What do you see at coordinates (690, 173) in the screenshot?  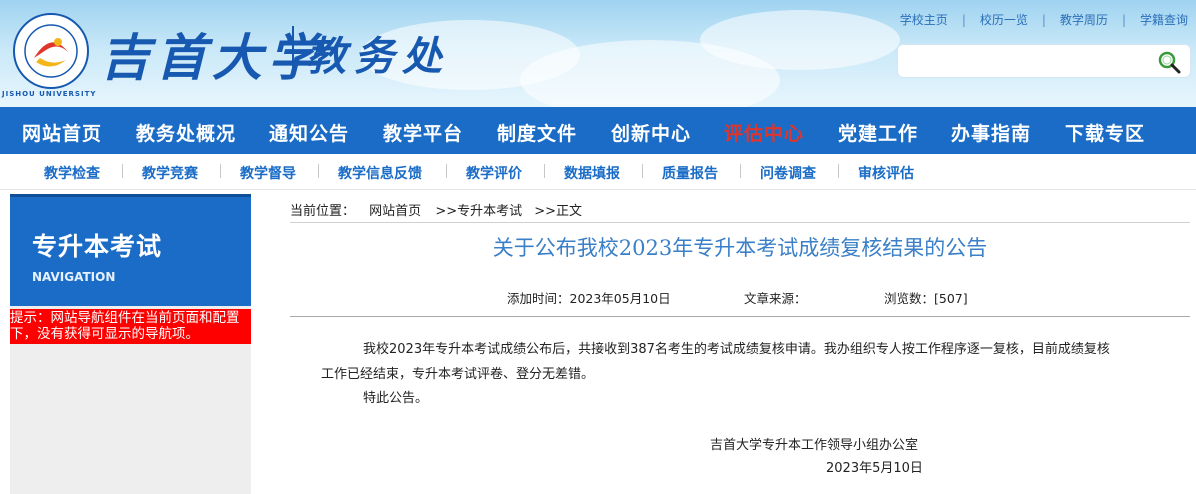 I see `sub-nav-item: 质量报告` at bounding box center [690, 173].